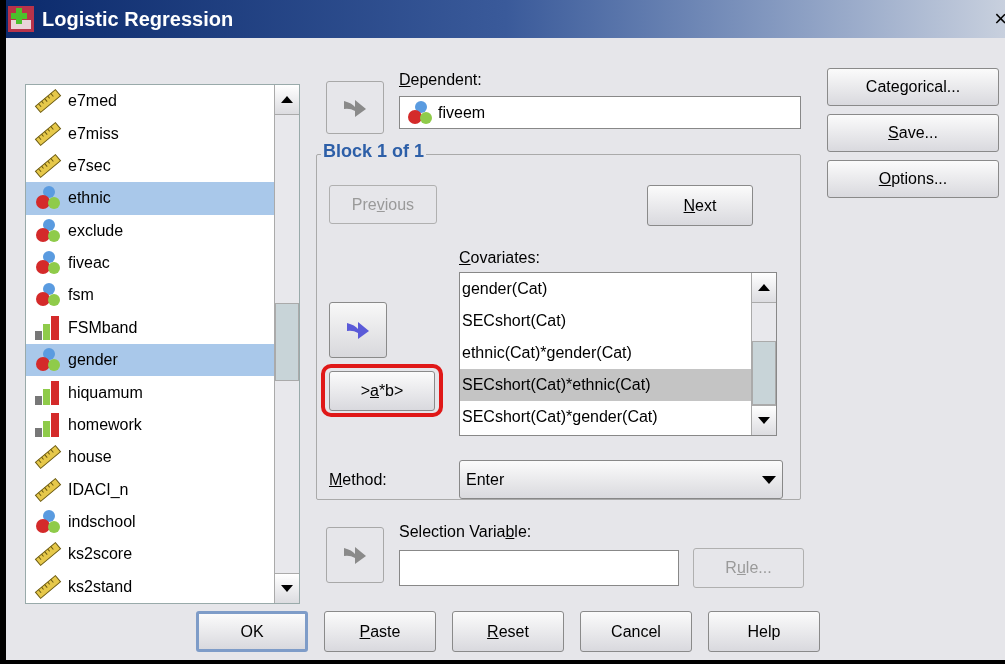 Image resolution: width=1005 pixels, height=664 pixels. I want to click on selection-variable-field, so click(539, 568).